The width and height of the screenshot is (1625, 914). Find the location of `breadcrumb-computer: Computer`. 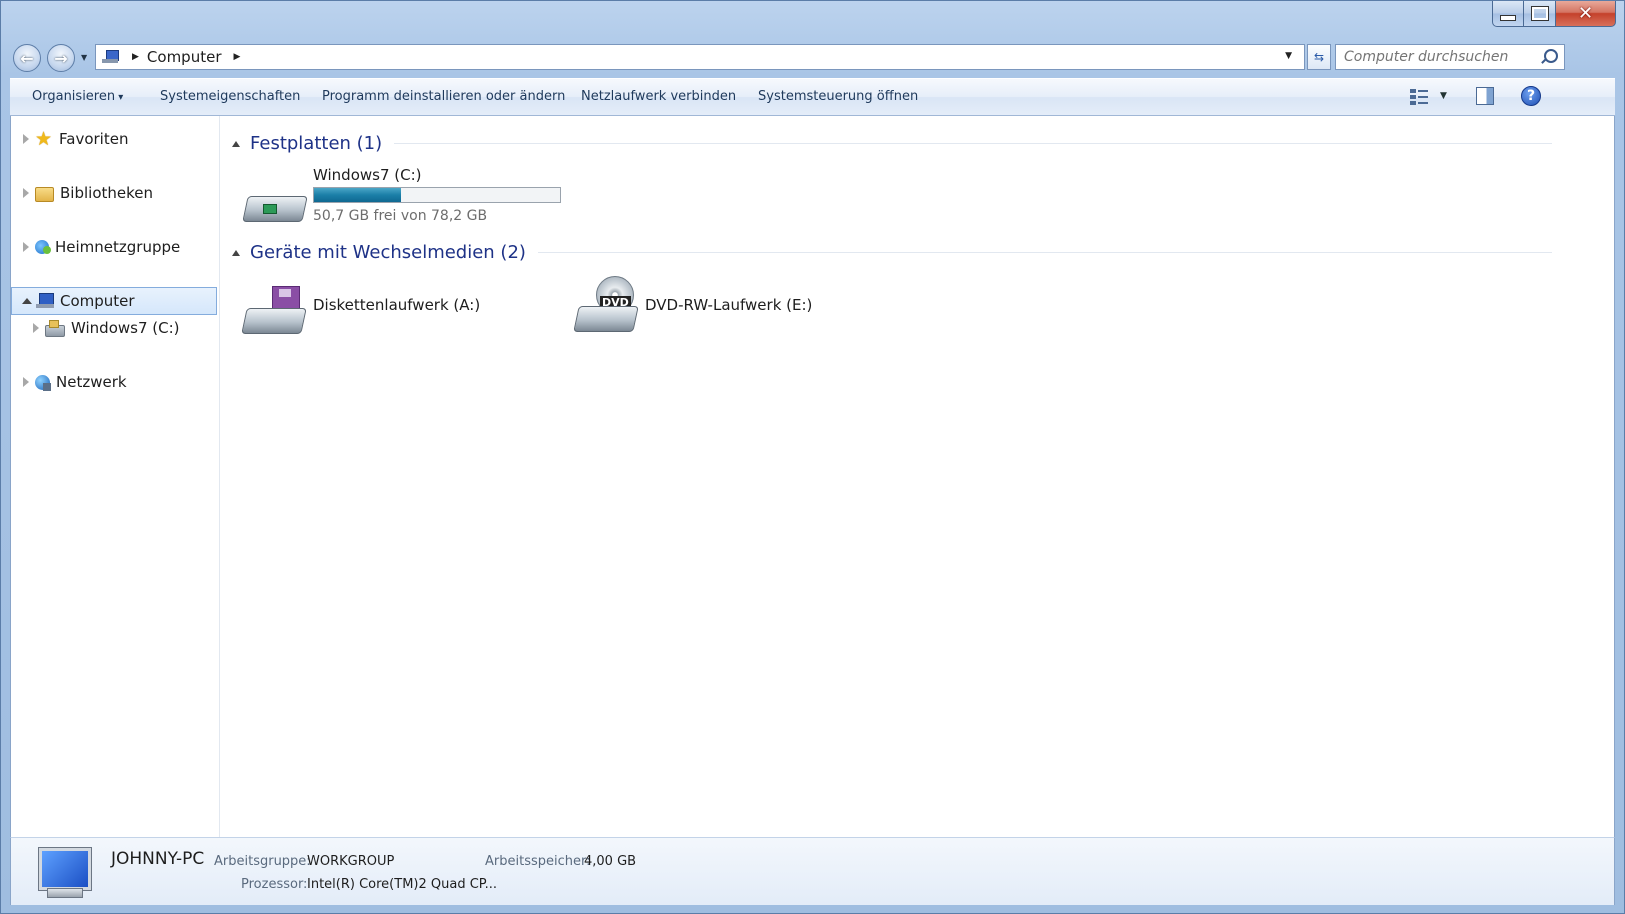

breadcrumb-computer: Computer is located at coordinates (184, 57).